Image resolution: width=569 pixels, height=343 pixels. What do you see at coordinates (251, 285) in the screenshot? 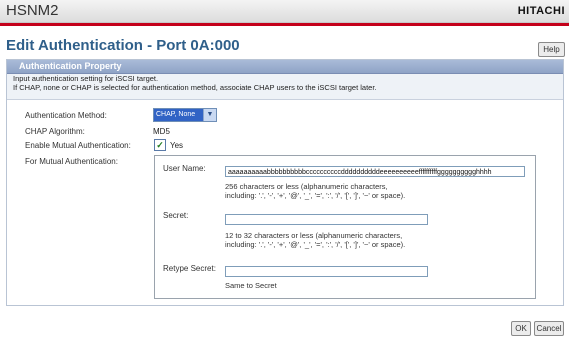
I see `retype-secret-hint: Same to Secret` at bounding box center [251, 285].